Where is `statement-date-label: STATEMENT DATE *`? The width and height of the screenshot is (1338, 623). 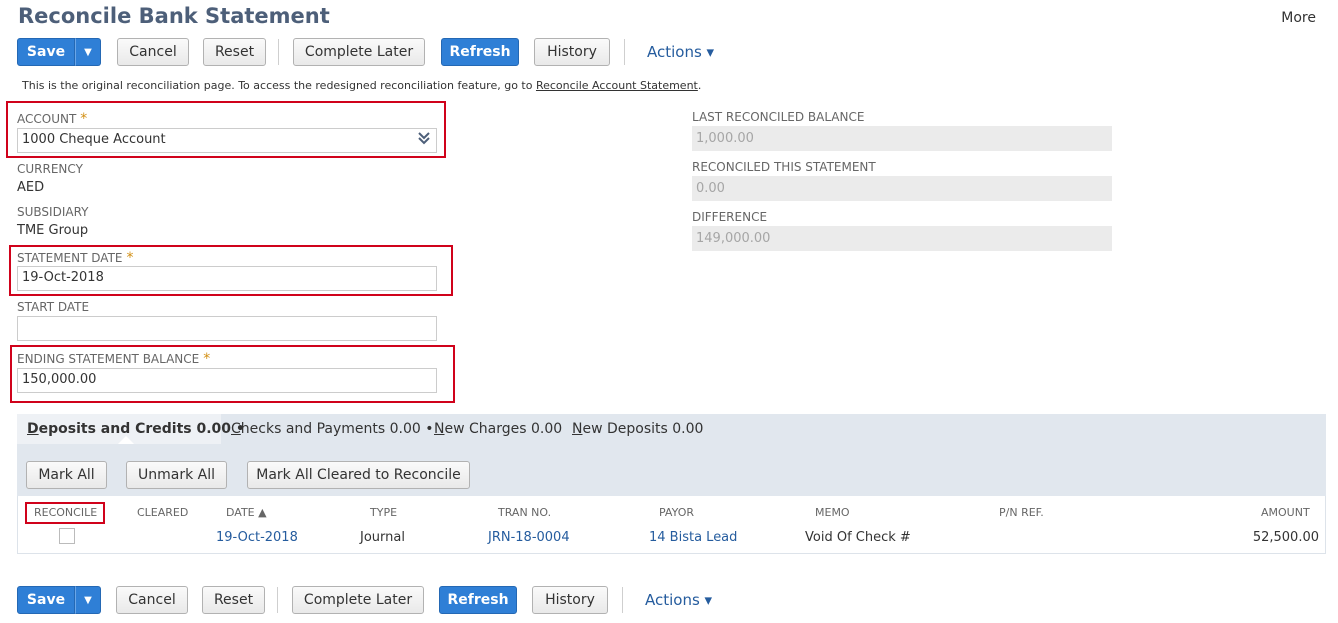
statement-date-label: STATEMENT DATE * is located at coordinates (75, 258).